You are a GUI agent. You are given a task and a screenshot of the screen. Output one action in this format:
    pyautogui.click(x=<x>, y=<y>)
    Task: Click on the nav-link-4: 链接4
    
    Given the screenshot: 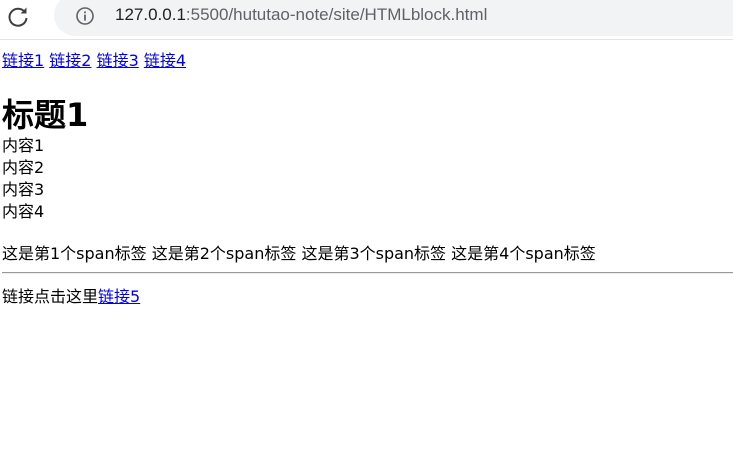 What is the action you would take?
    pyautogui.click(x=165, y=60)
    